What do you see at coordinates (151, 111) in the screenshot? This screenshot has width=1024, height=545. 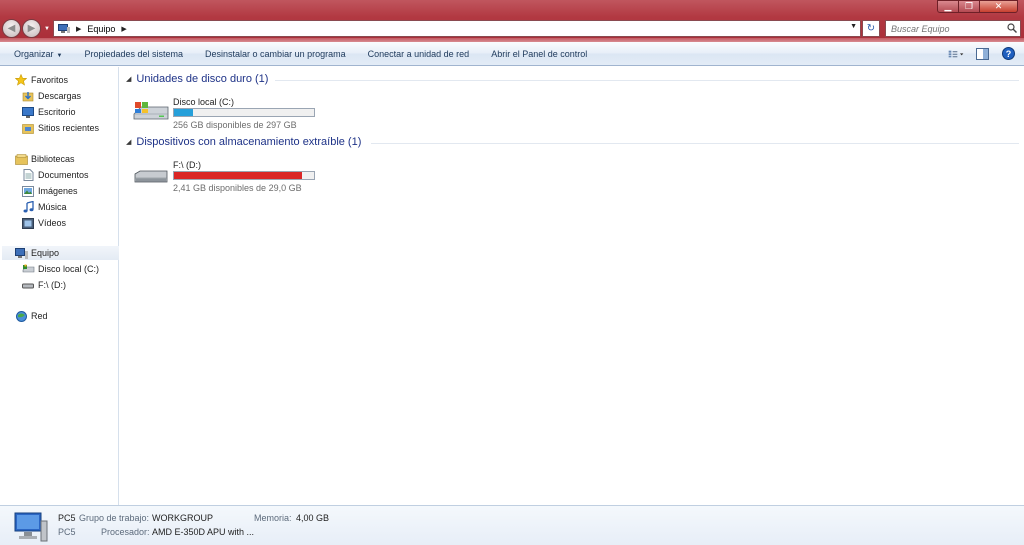 I see `hard-drive-icon` at bounding box center [151, 111].